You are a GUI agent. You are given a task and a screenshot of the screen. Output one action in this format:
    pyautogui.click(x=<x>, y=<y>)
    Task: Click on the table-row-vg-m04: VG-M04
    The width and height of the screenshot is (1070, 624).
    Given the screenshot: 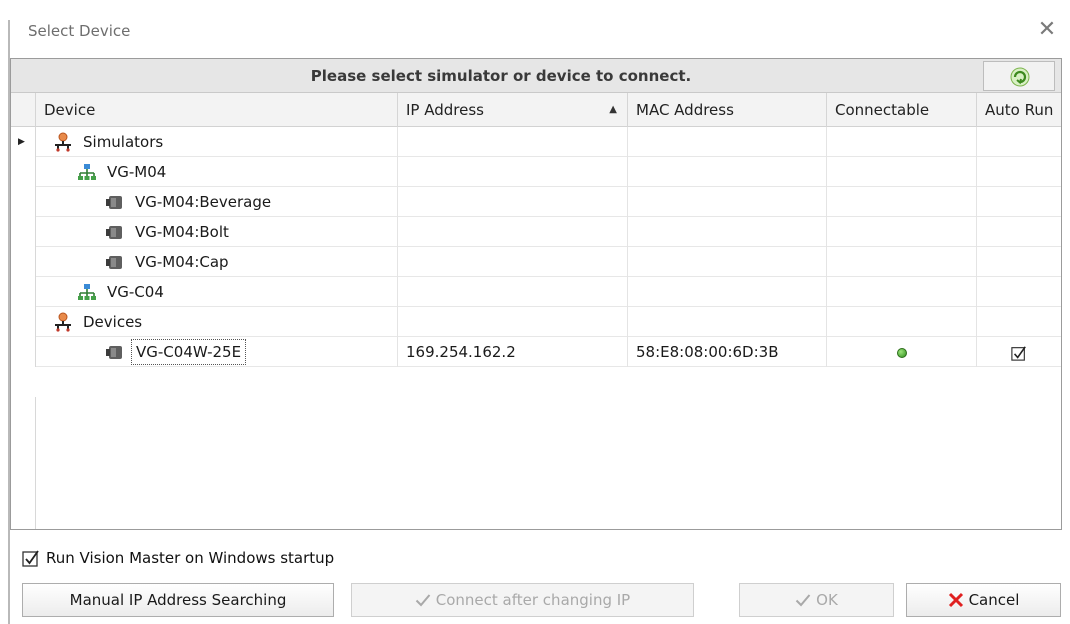 What is the action you would take?
    pyautogui.click(x=536, y=172)
    